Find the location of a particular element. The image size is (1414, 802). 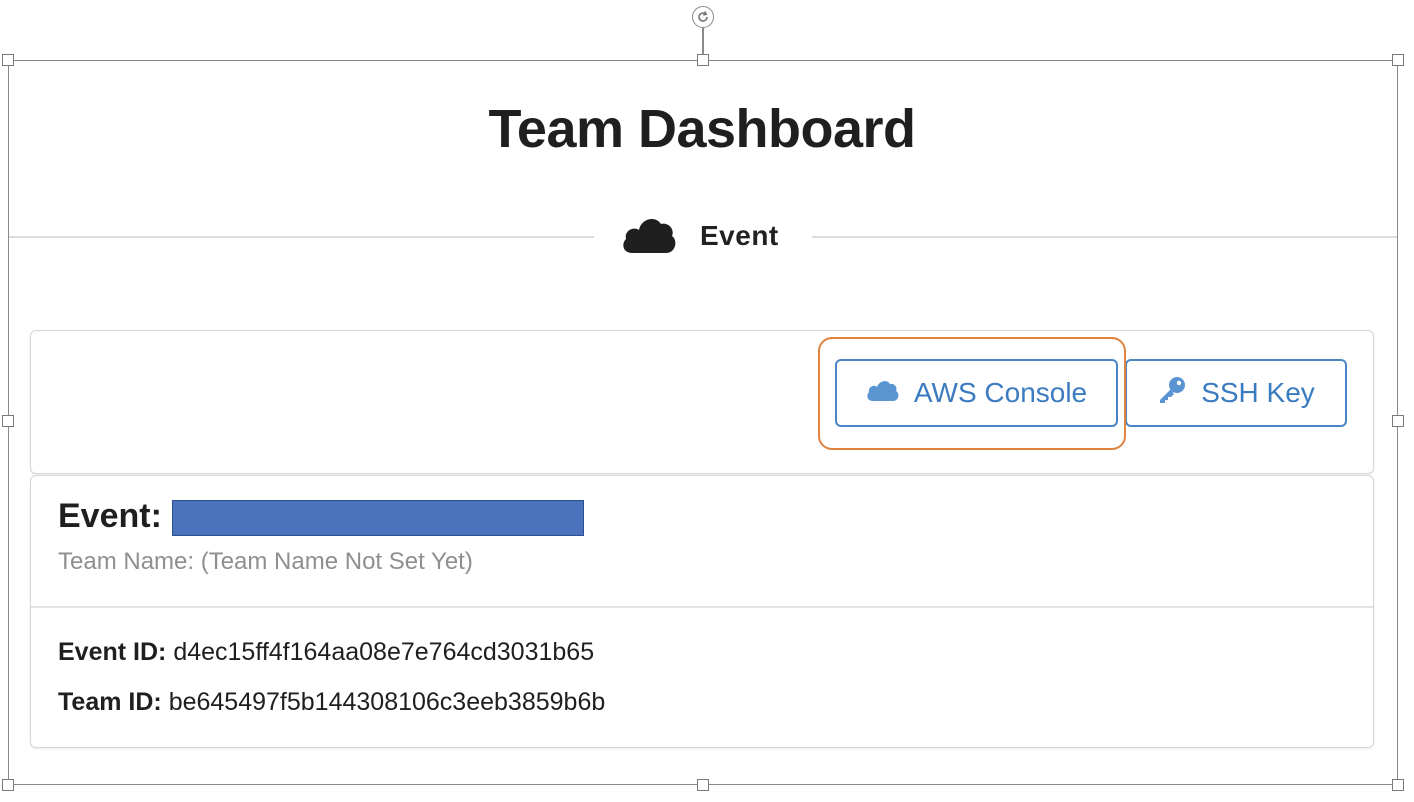

aws-console-label: AWS Console is located at coordinates (1000, 392).